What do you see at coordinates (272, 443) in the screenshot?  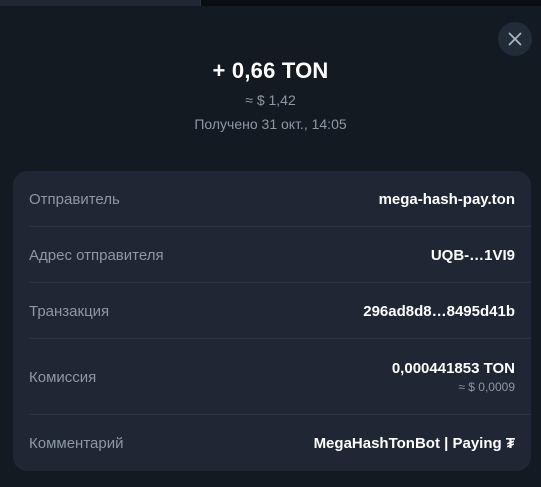 I see `comment-row: Комментарий MegaHashTonBot | Paying ₮` at bounding box center [272, 443].